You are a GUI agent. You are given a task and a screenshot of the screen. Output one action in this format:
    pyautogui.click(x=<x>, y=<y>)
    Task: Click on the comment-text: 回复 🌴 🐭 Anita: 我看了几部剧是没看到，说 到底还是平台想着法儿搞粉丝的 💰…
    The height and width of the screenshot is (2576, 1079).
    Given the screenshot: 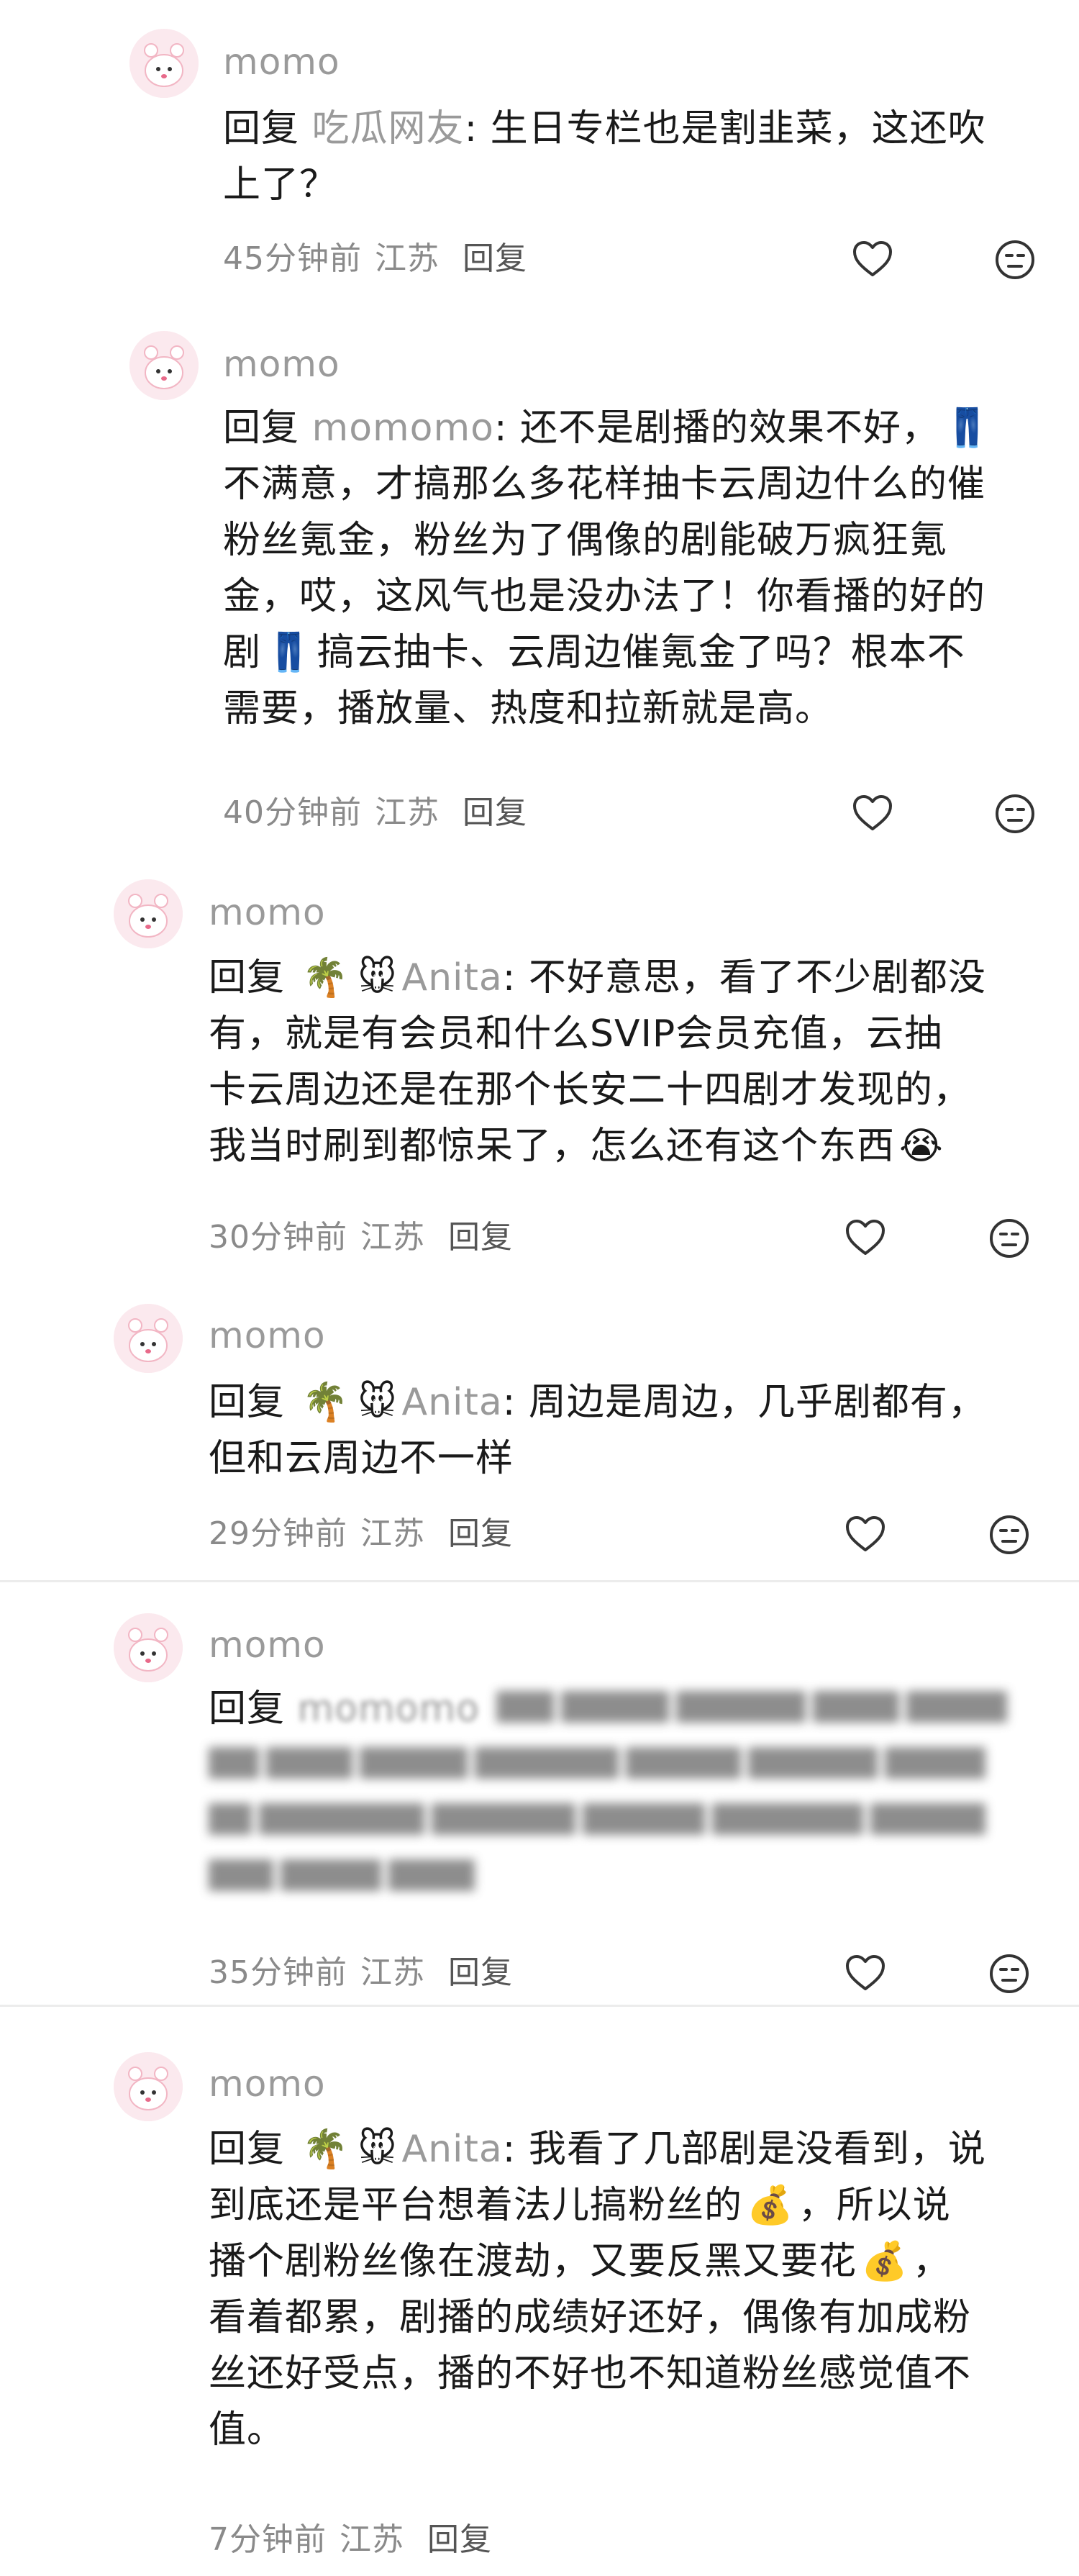 What is the action you would take?
    pyautogui.click(x=633, y=2289)
    